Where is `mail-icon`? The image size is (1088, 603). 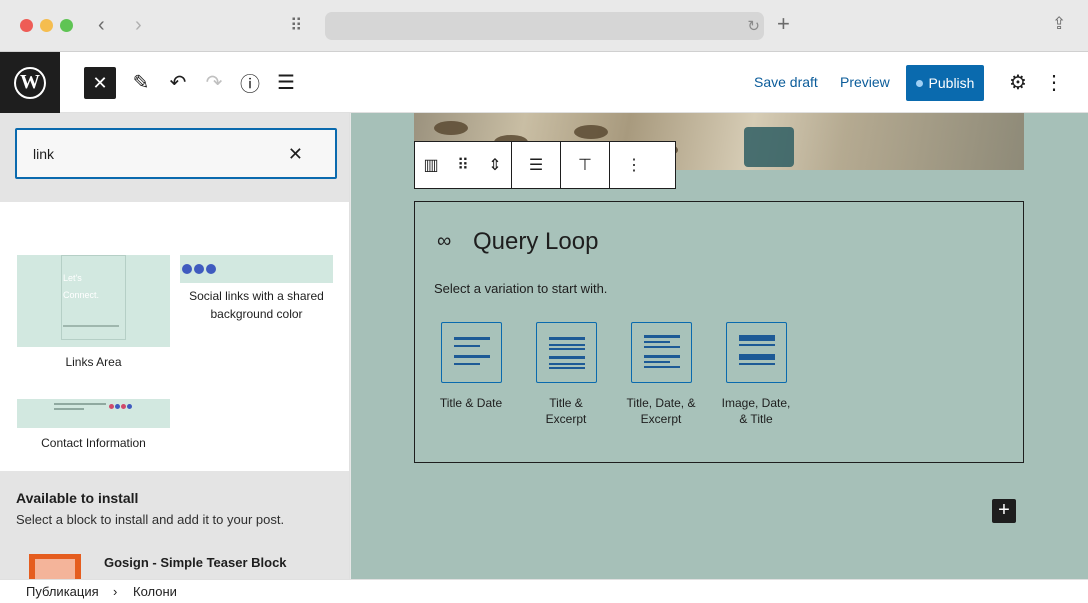 mail-icon is located at coordinates (211, 269).